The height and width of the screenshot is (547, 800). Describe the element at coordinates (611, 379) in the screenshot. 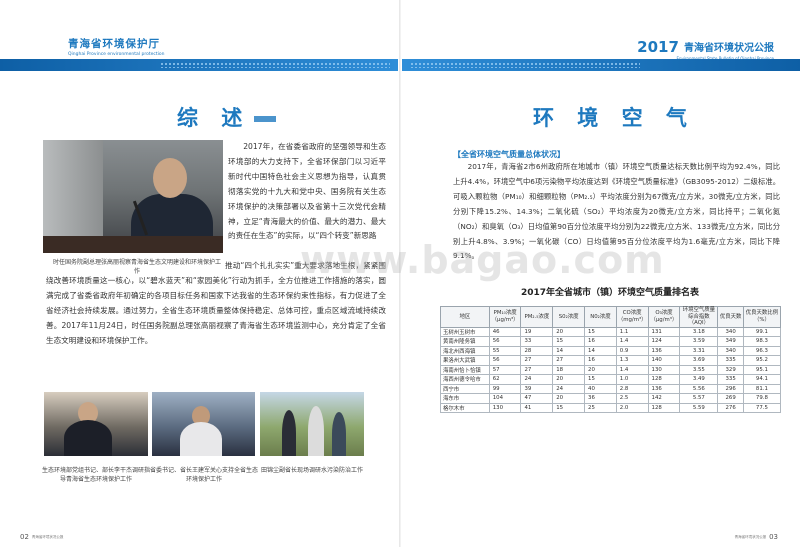

I see `table-row: 海西州德令哈市 62 24 20 15 1.0 128 3.49 335 94.1` at that location.